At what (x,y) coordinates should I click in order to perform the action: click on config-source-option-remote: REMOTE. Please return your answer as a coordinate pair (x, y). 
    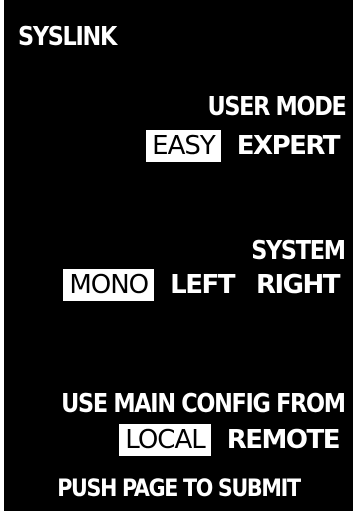
    Looking at the image, I should click on (283, 440).